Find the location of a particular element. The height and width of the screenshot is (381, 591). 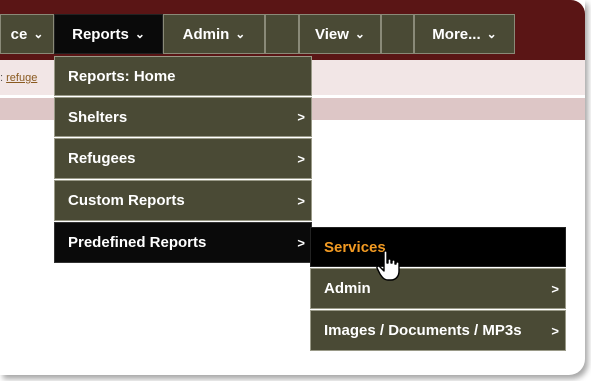

menu-item-predefined-reports: Predefined Reports > is located at coordinates (183, 242).